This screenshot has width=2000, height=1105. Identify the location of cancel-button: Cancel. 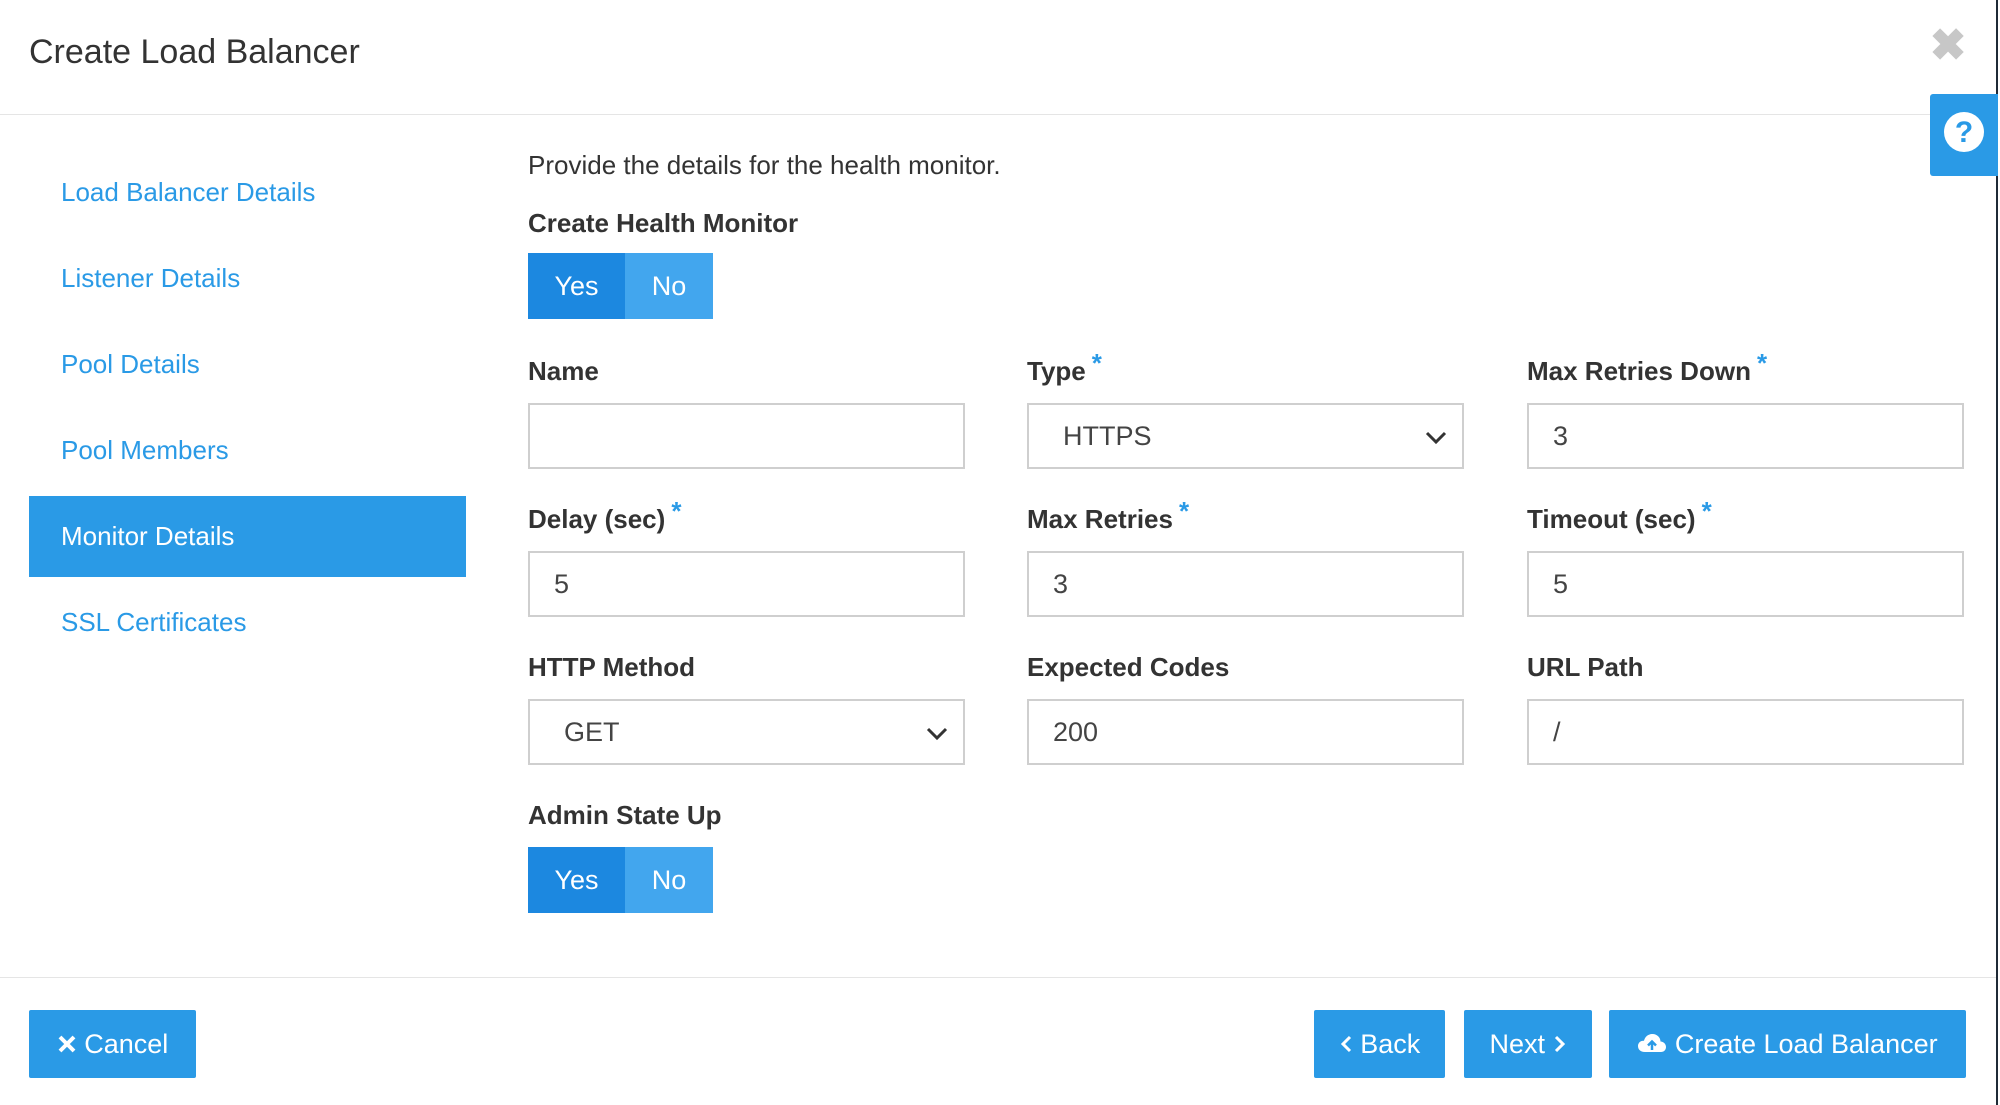
(112, 1044).